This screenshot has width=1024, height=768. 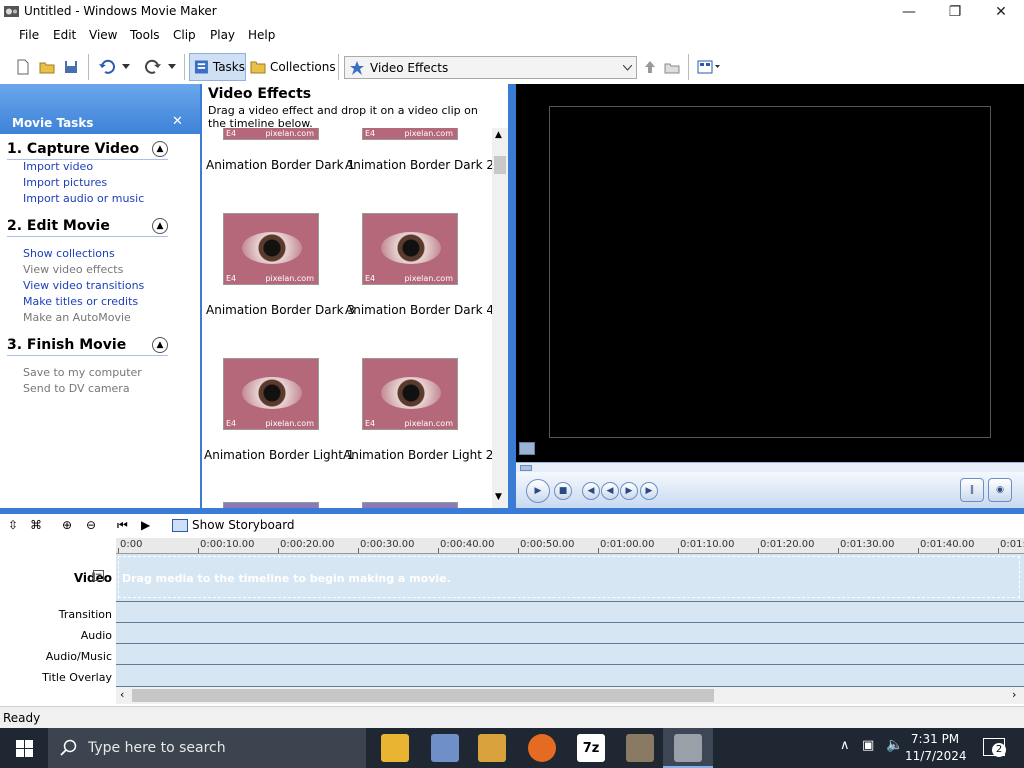 I want to click on section-capture-video-title: 1. Capture Video, so click(x=73, y=149).